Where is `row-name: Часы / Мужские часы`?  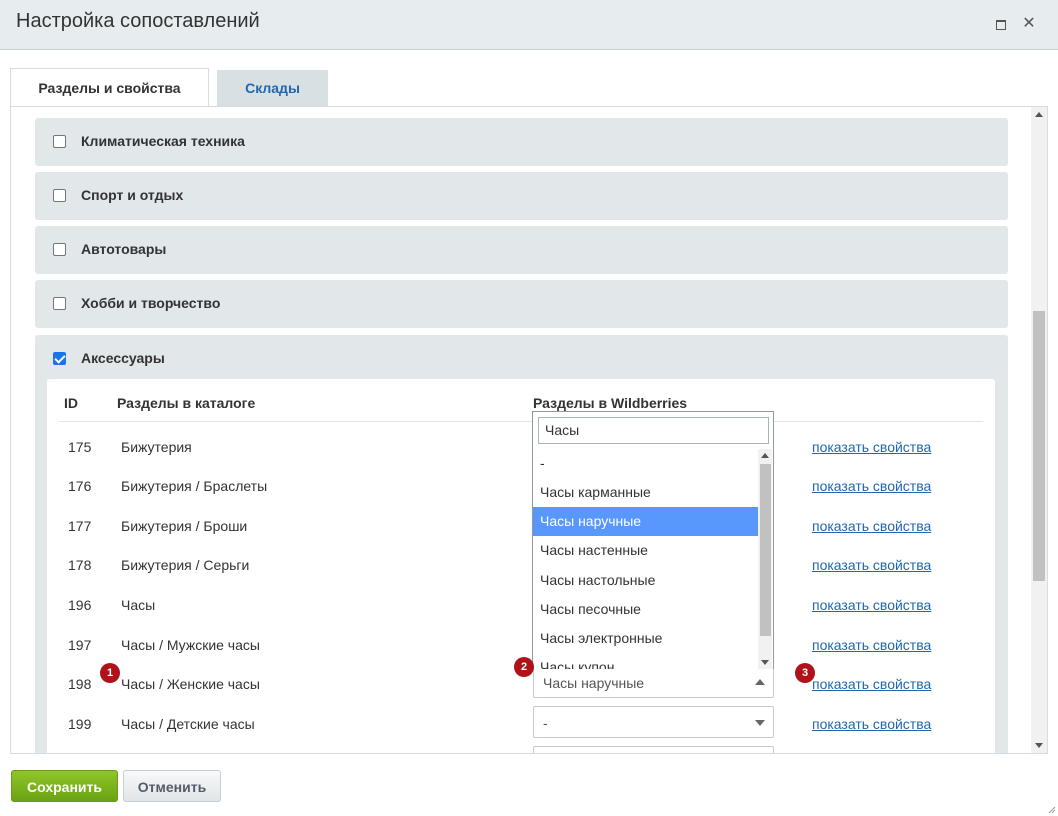
row-name: Часы / Мужские часы is located at coordinates (190, 645).